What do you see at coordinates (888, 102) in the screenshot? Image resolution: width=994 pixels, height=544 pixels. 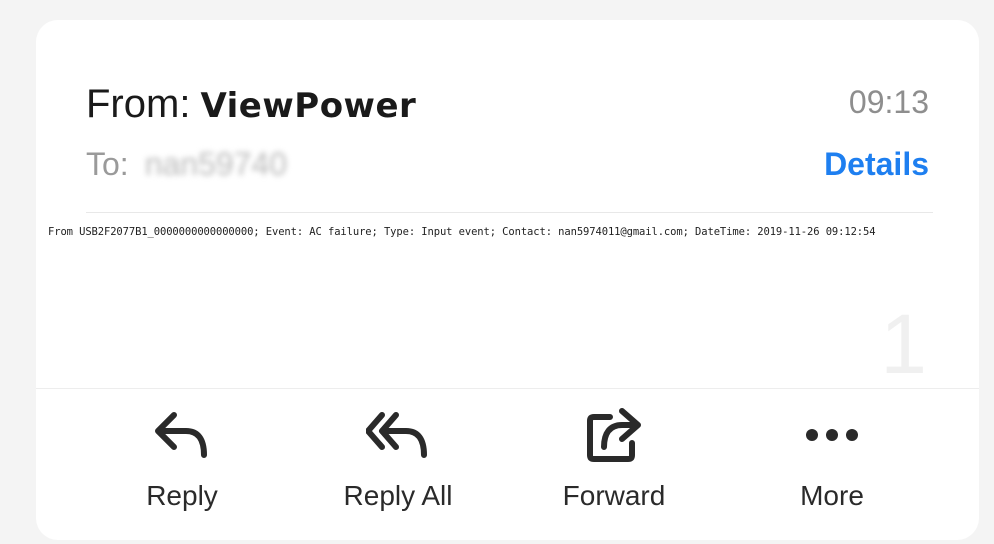 I see `message-time: 09:13` at bounding box center [888, 102].